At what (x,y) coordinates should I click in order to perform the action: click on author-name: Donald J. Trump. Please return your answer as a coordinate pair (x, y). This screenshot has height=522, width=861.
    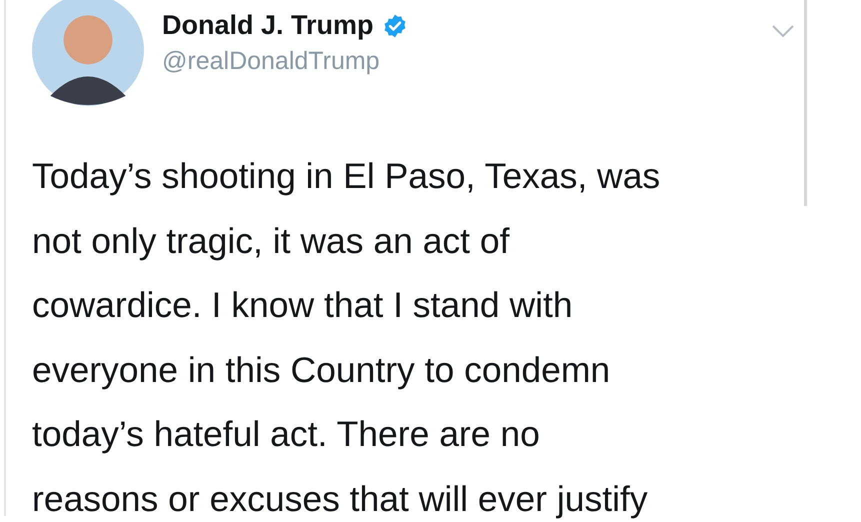
    Looking at the image, I should click on (268, 25).